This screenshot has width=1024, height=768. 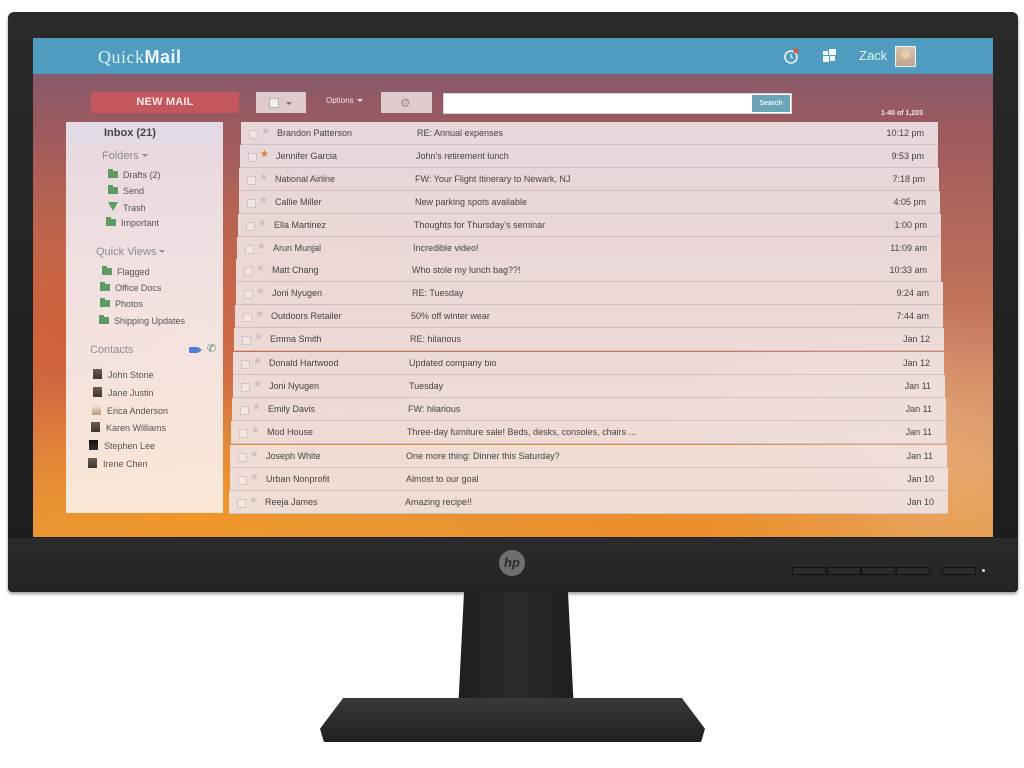 I want to click on monitor-plus-button, so click(x=878, y=571).